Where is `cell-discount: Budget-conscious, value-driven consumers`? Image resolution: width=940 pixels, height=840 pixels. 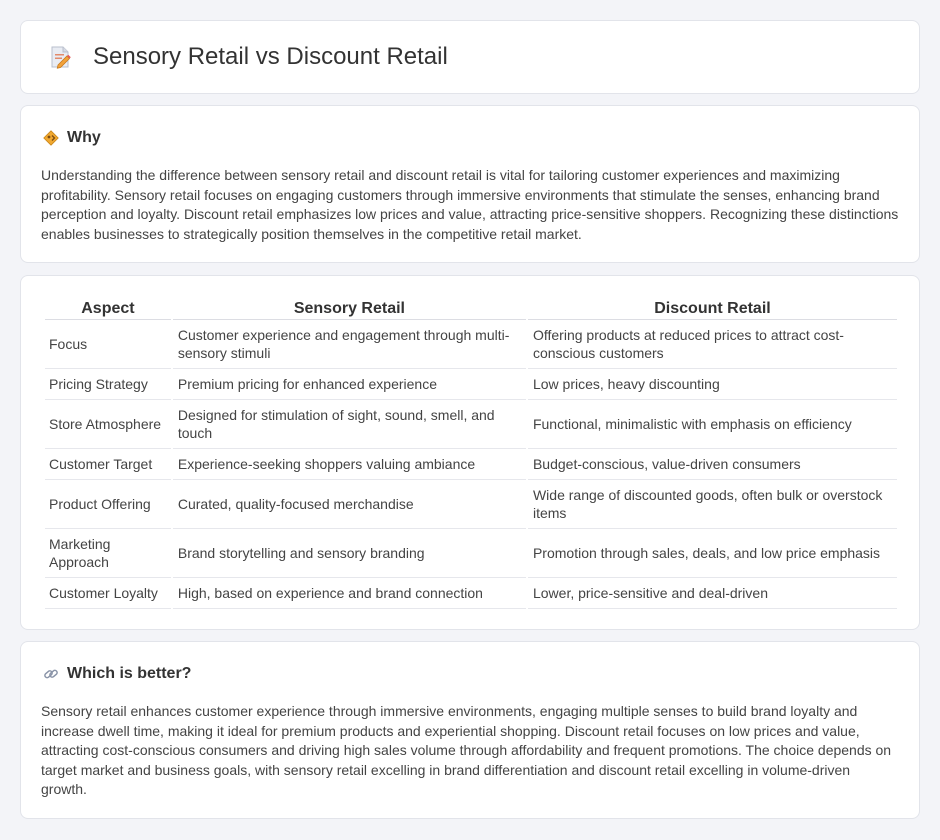
cell-discount: Budget-conscious, value-driven consumers is located at coordinates (712, 464).